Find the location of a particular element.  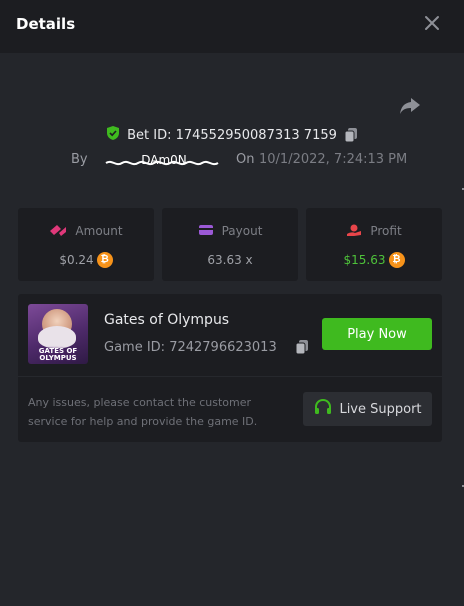

amount-label: Amount is located at coordinates (99, 231).